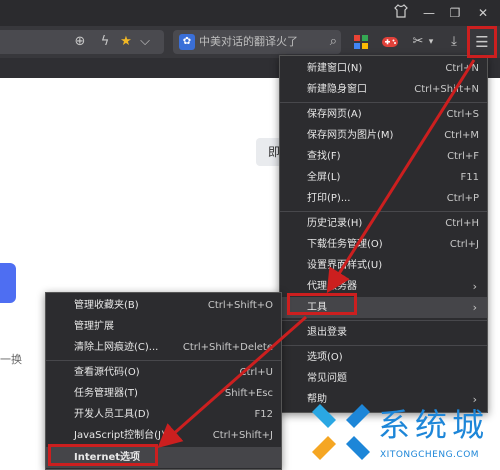 This screenshot has width=500, height=470. I want to click on watermark-text: 系统城, so click(434, 425).